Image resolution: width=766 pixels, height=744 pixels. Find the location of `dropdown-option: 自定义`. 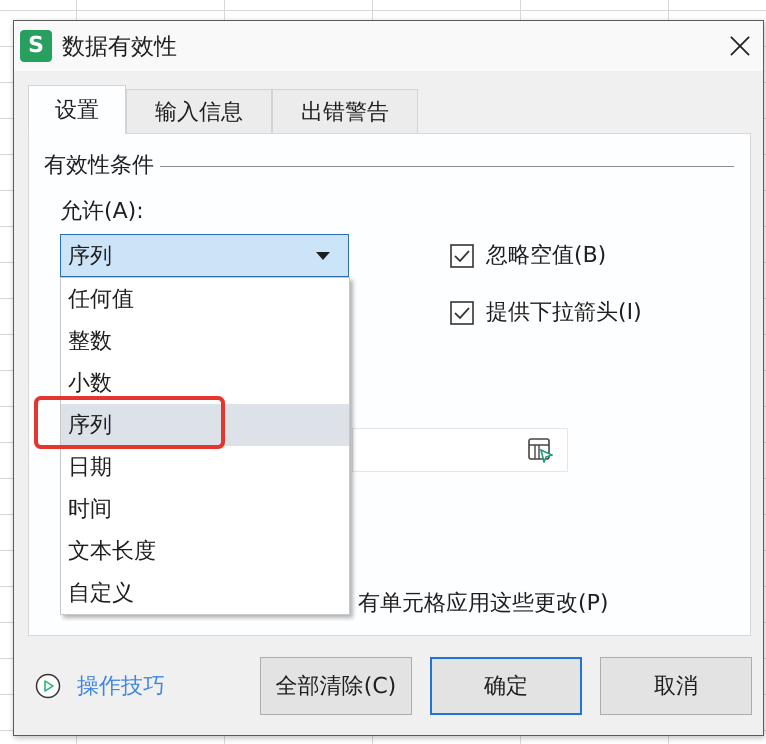

dropdown-option: 自定义 is located at coordinates (205, 593).